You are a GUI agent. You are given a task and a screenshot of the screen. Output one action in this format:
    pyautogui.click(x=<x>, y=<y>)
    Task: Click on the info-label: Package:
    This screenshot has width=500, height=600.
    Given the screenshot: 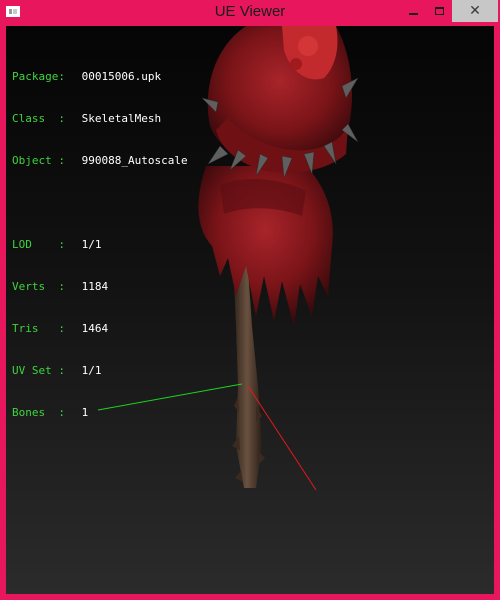 What is the action you would take?
    pyautogui.click(x=38, y=76)
    